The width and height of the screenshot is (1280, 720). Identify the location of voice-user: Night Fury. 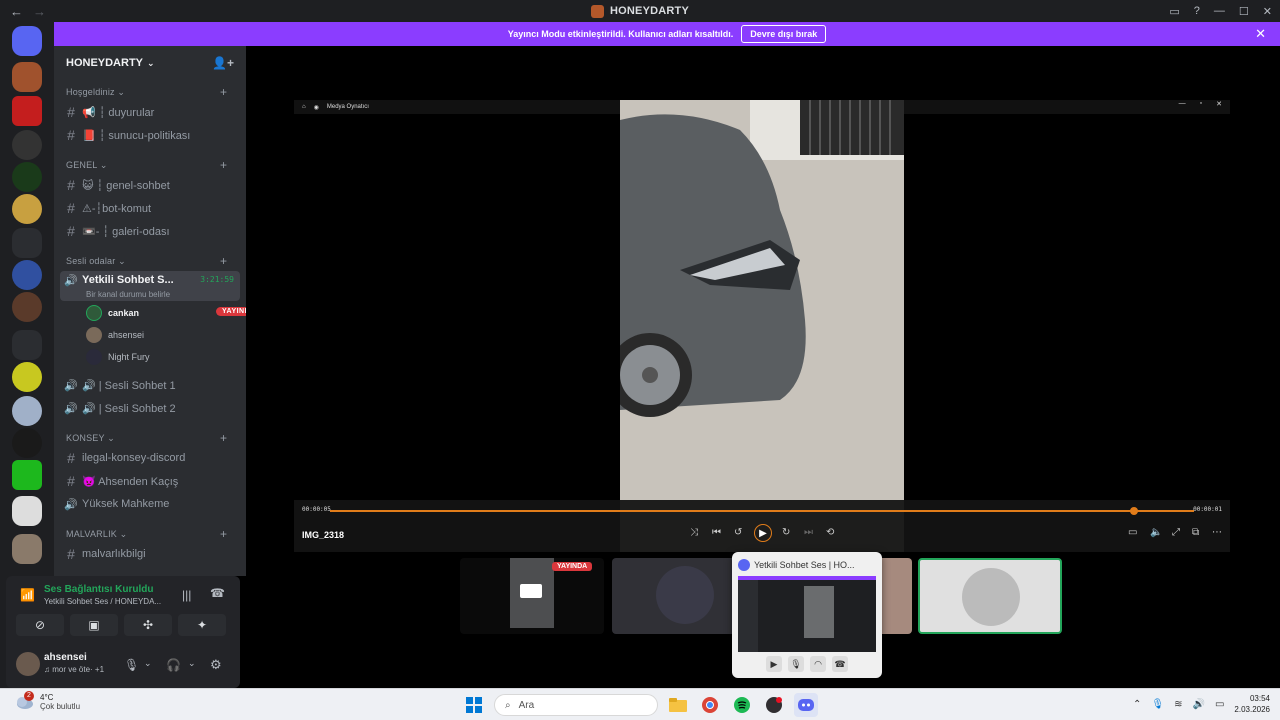
(118, 357).